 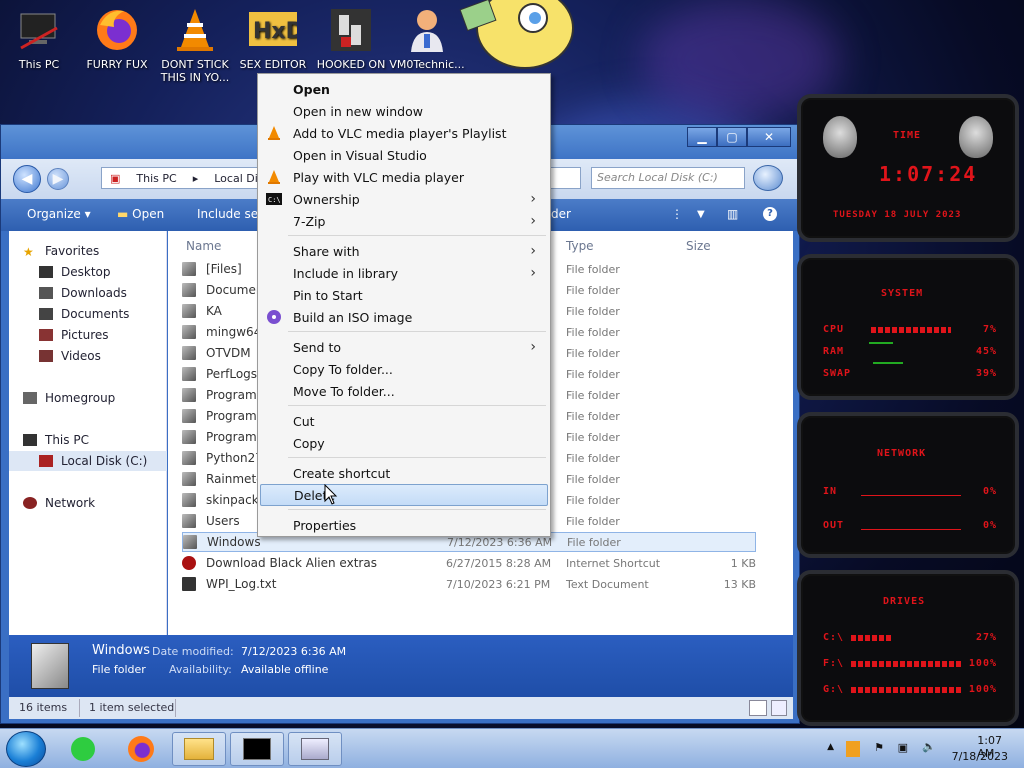 I want to click on menu-item-cut: Cut, so click(x=404, y=421).